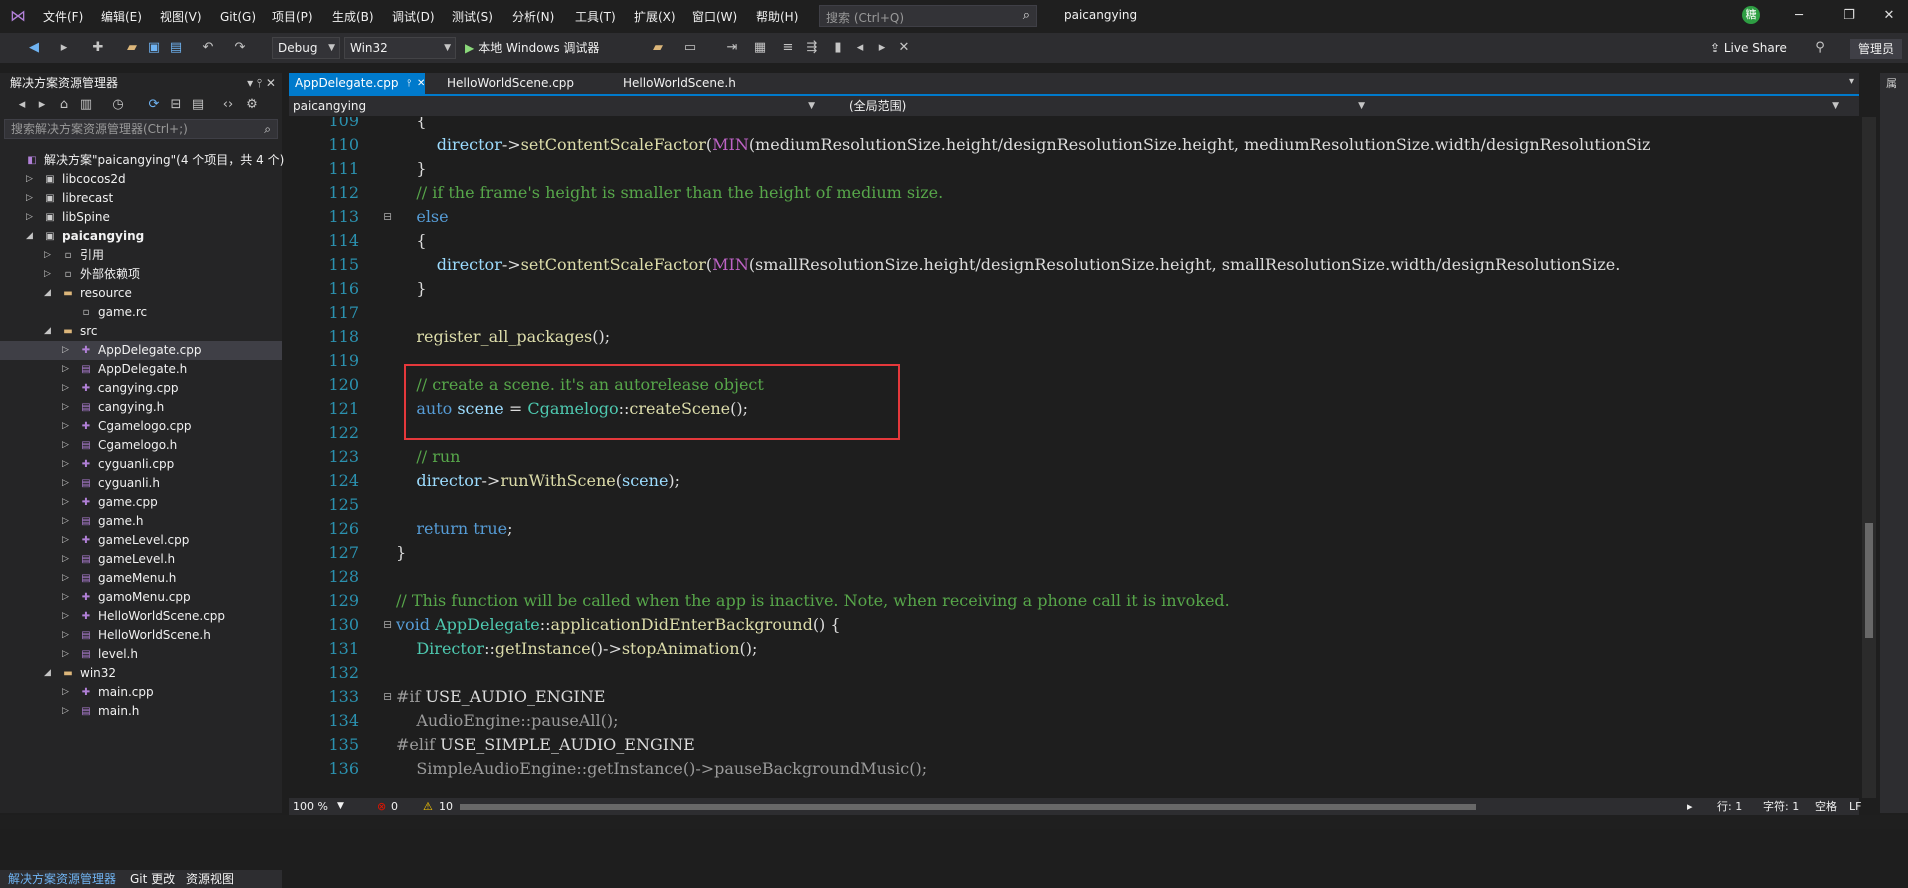 This screenshot has width=1908, height=888. I want to click on hscroll-thumb, so click(968, 807).